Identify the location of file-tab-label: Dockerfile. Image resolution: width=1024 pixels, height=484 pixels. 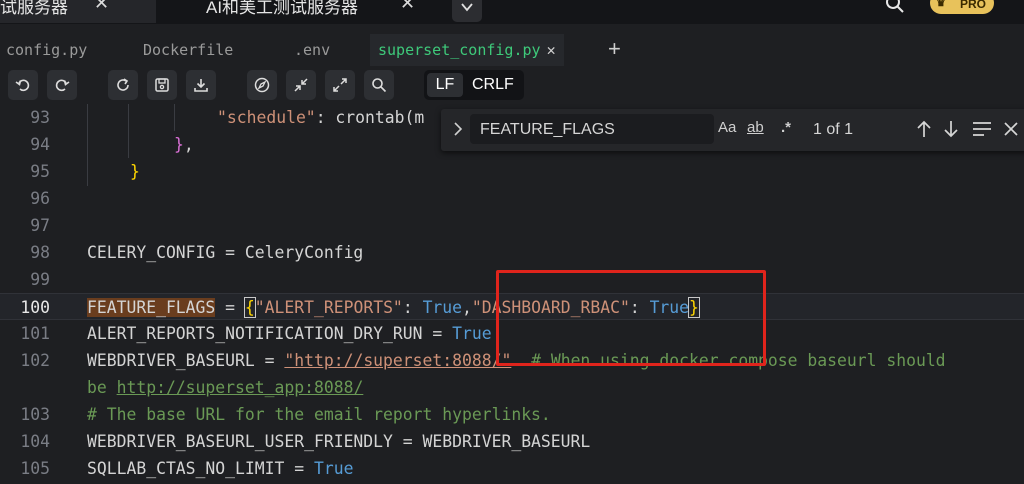
(188, 50).